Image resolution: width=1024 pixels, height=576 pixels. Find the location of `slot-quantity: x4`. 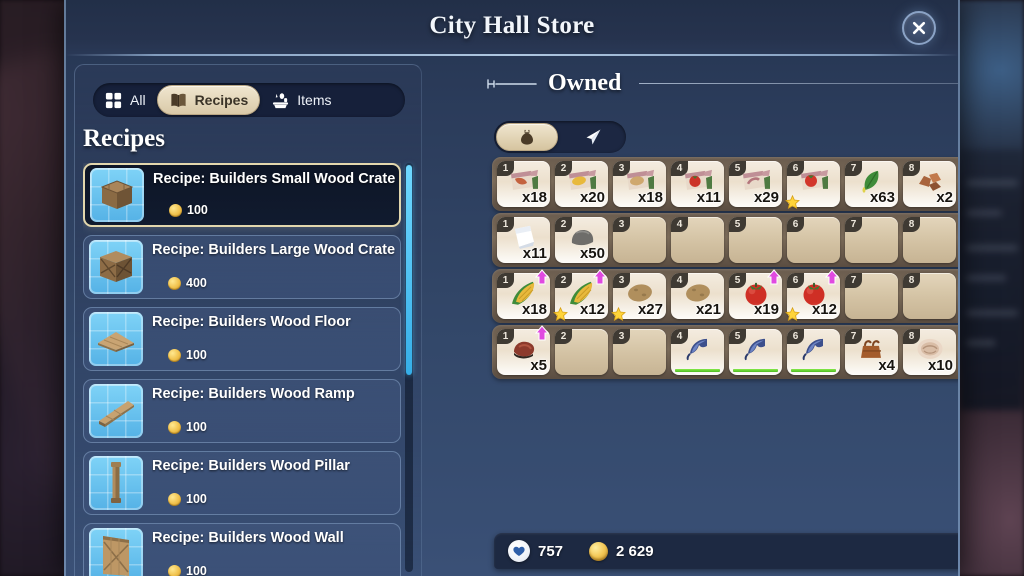

slot-quantity: x4 is located at coordinates (886, 365).